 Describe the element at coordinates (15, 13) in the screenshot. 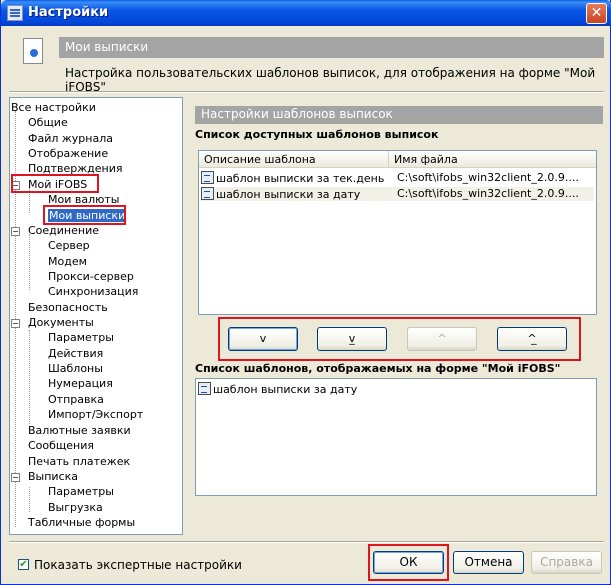

I see `app-icon` at that location.